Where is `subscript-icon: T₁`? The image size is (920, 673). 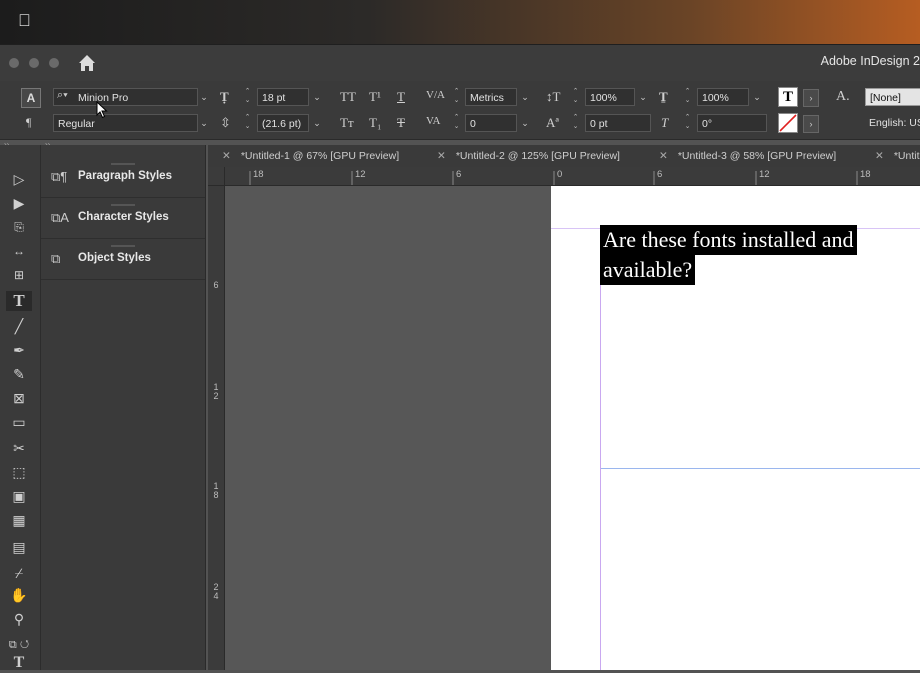
subscript-icon: T₁ is located at coordinates (375, 123).